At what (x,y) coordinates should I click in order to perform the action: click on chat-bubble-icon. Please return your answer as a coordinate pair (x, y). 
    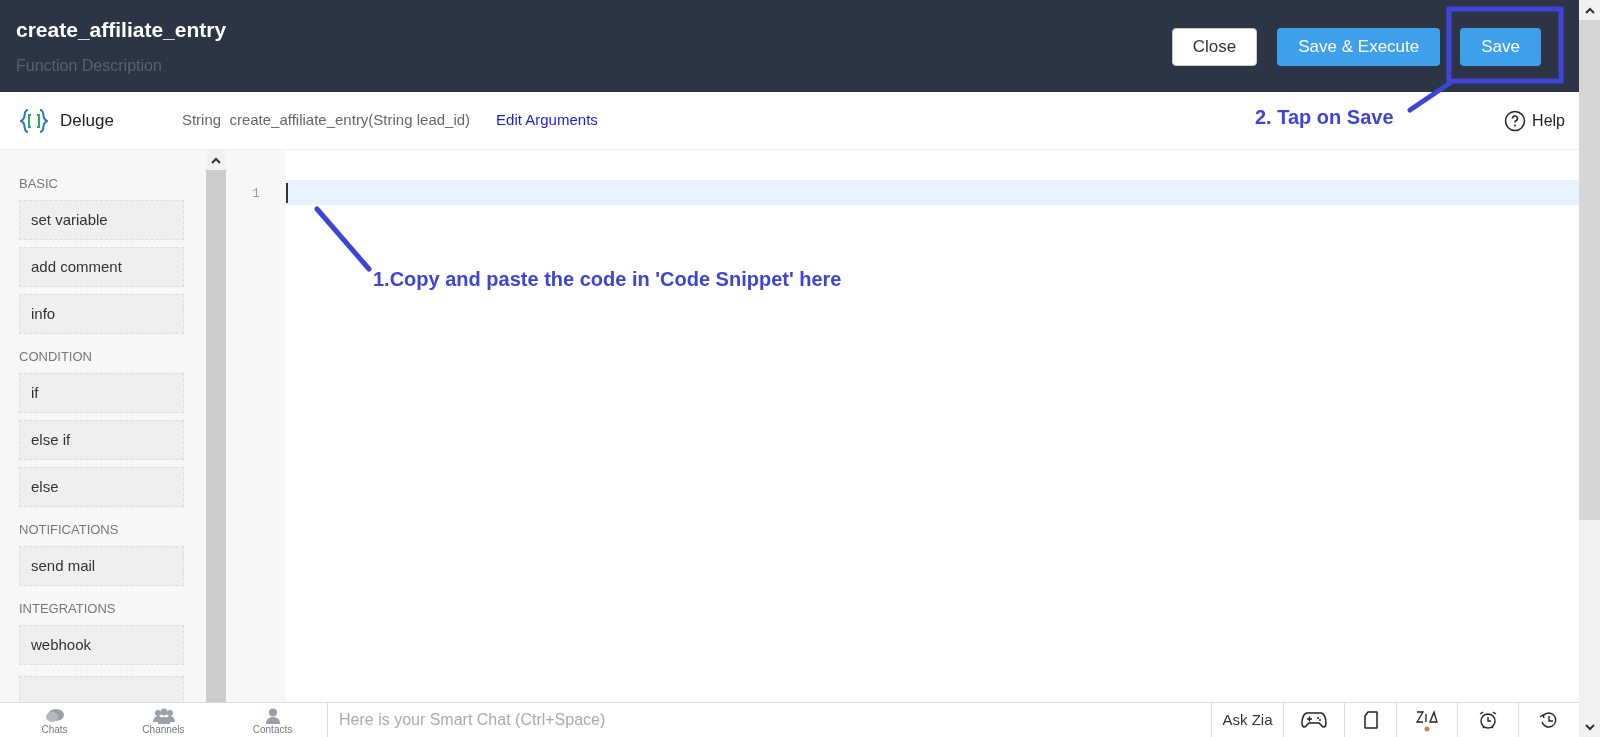
    Looking at the image, I should click on (54, 716).